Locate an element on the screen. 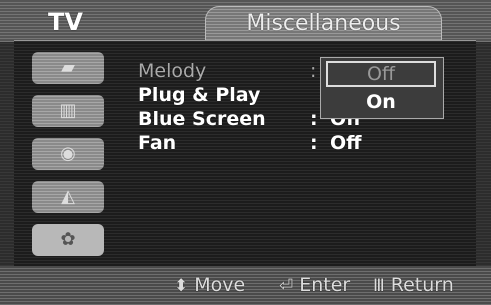 The width and height of the screenshot is (491, 305). enter-hint: ⏎ Enter is located at coordinates (314, 285).